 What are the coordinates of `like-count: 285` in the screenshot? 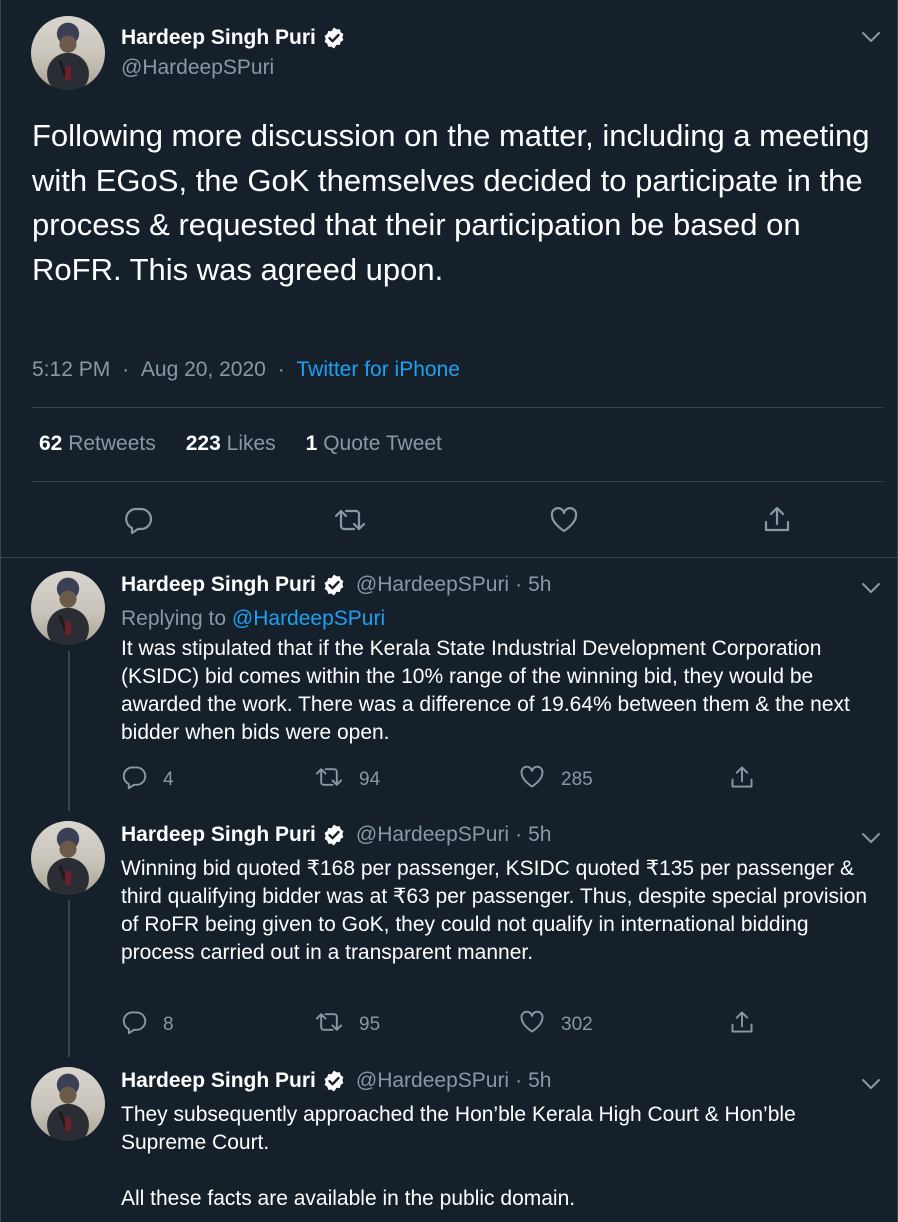 It's located at (577, 779).